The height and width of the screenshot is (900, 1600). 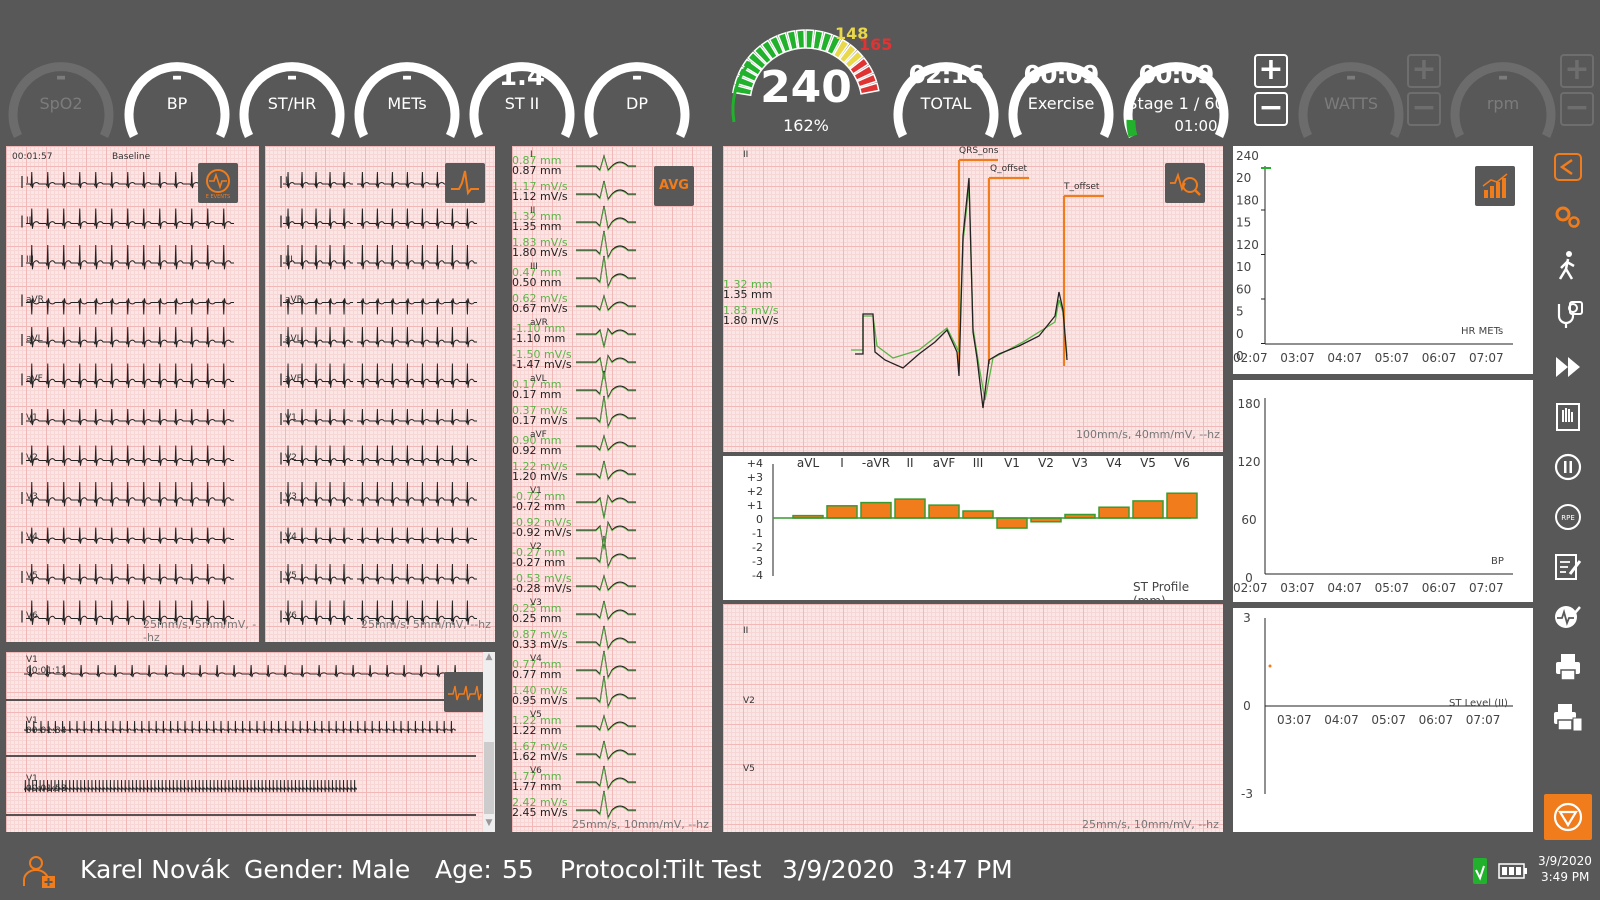 What do you see at coordinates (1351, 94) in the screenshot?
I see `watts-gauge: - WATTS` at bounding box center [1351, 94].